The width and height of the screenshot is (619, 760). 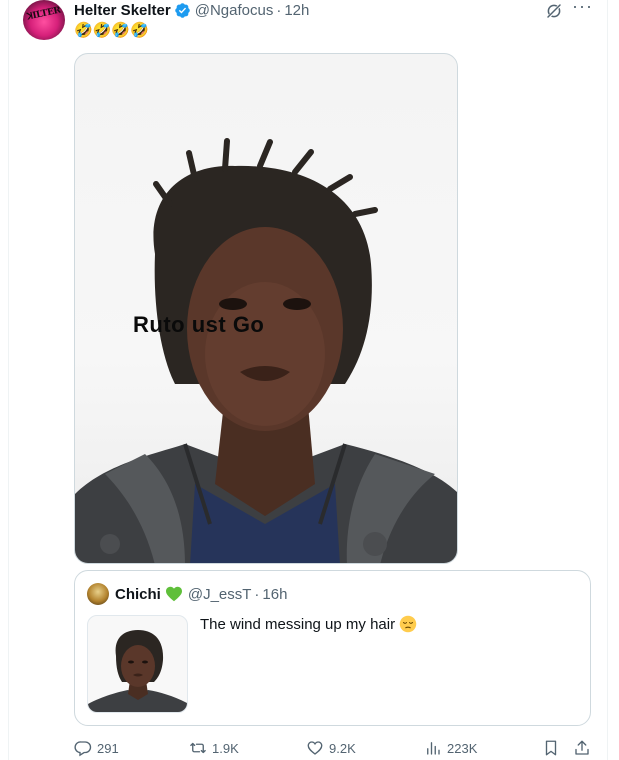 What do you see at coordinates (96, 748) in the screenshot?
I see `reply-button: 291` at bounding box center [96, 748].